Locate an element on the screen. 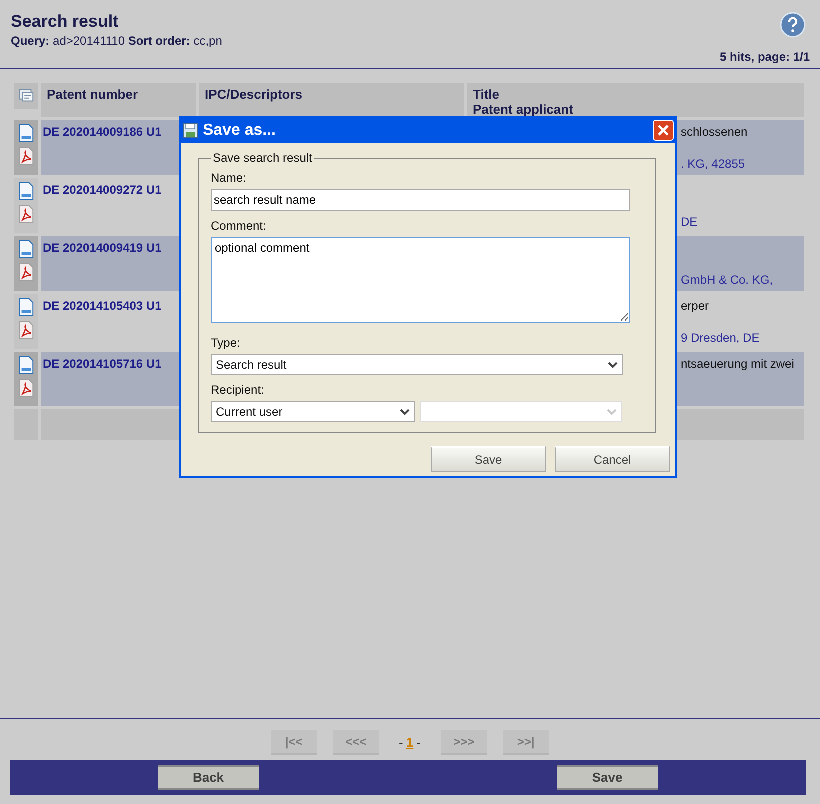  field-label: Comment: is located at coordinates (239, 226).